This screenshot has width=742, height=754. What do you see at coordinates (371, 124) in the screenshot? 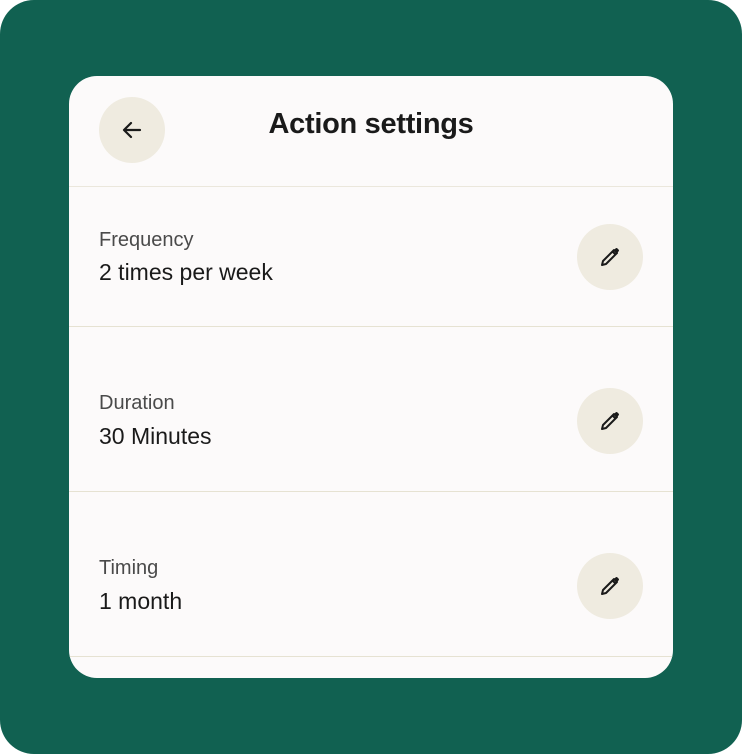
I see `page-title: Action settings` at bounding box center [371, 124].